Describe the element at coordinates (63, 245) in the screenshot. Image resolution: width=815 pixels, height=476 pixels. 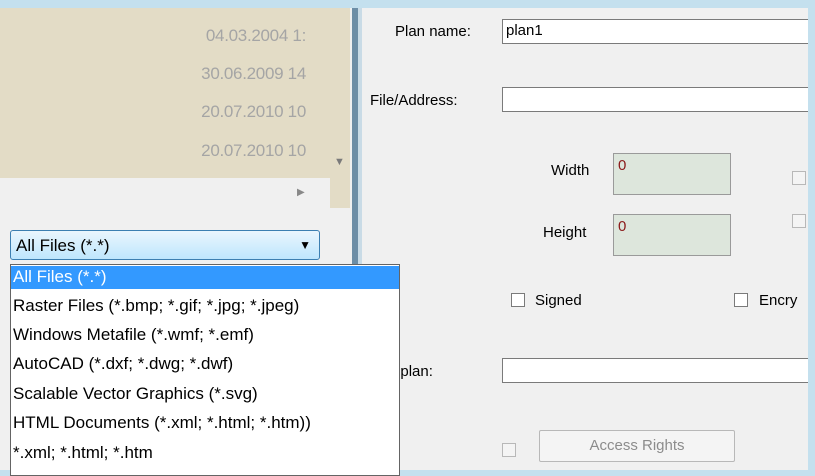
I see `file-type-filter-value: All Files (*.*)` at that location.